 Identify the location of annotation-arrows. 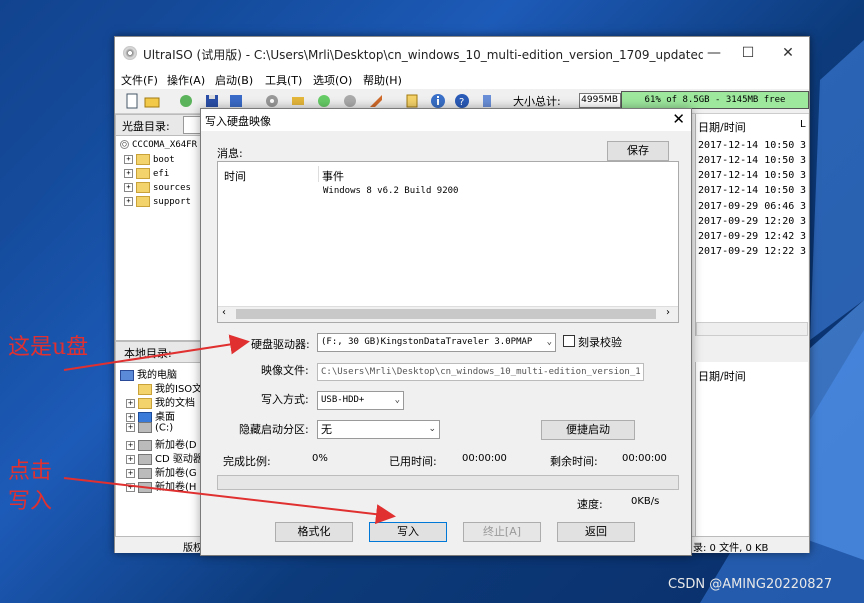
(229, 429).